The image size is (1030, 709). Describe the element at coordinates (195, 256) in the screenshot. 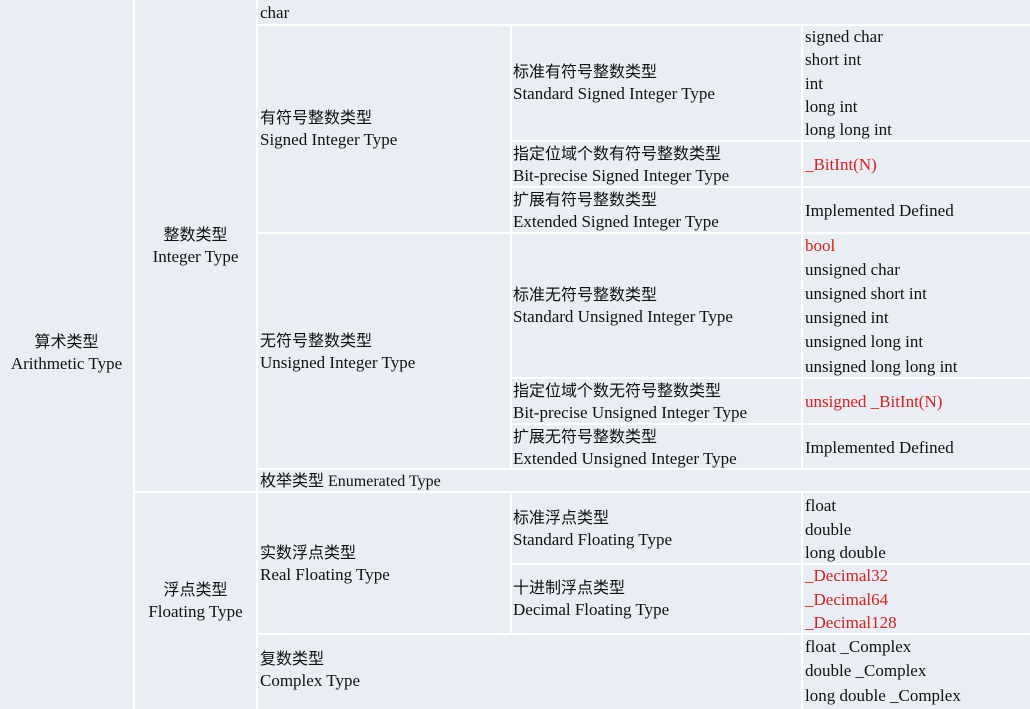

I see `label-en: Integer Type` at that location.